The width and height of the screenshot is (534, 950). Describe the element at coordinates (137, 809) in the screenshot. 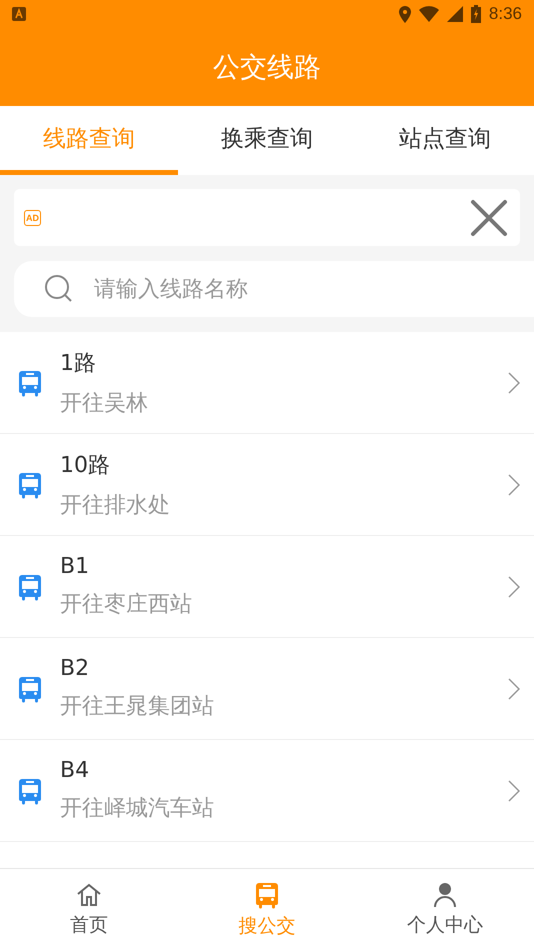

I see `route-direction: 开往峄城汽车站` at that location.